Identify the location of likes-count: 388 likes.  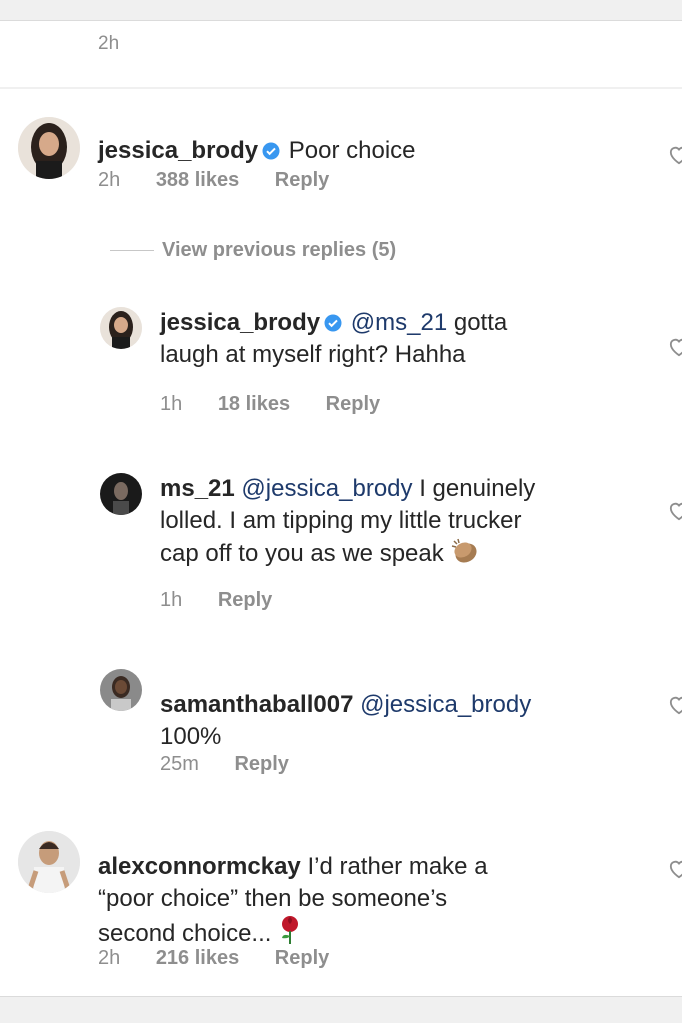
(197, 180).